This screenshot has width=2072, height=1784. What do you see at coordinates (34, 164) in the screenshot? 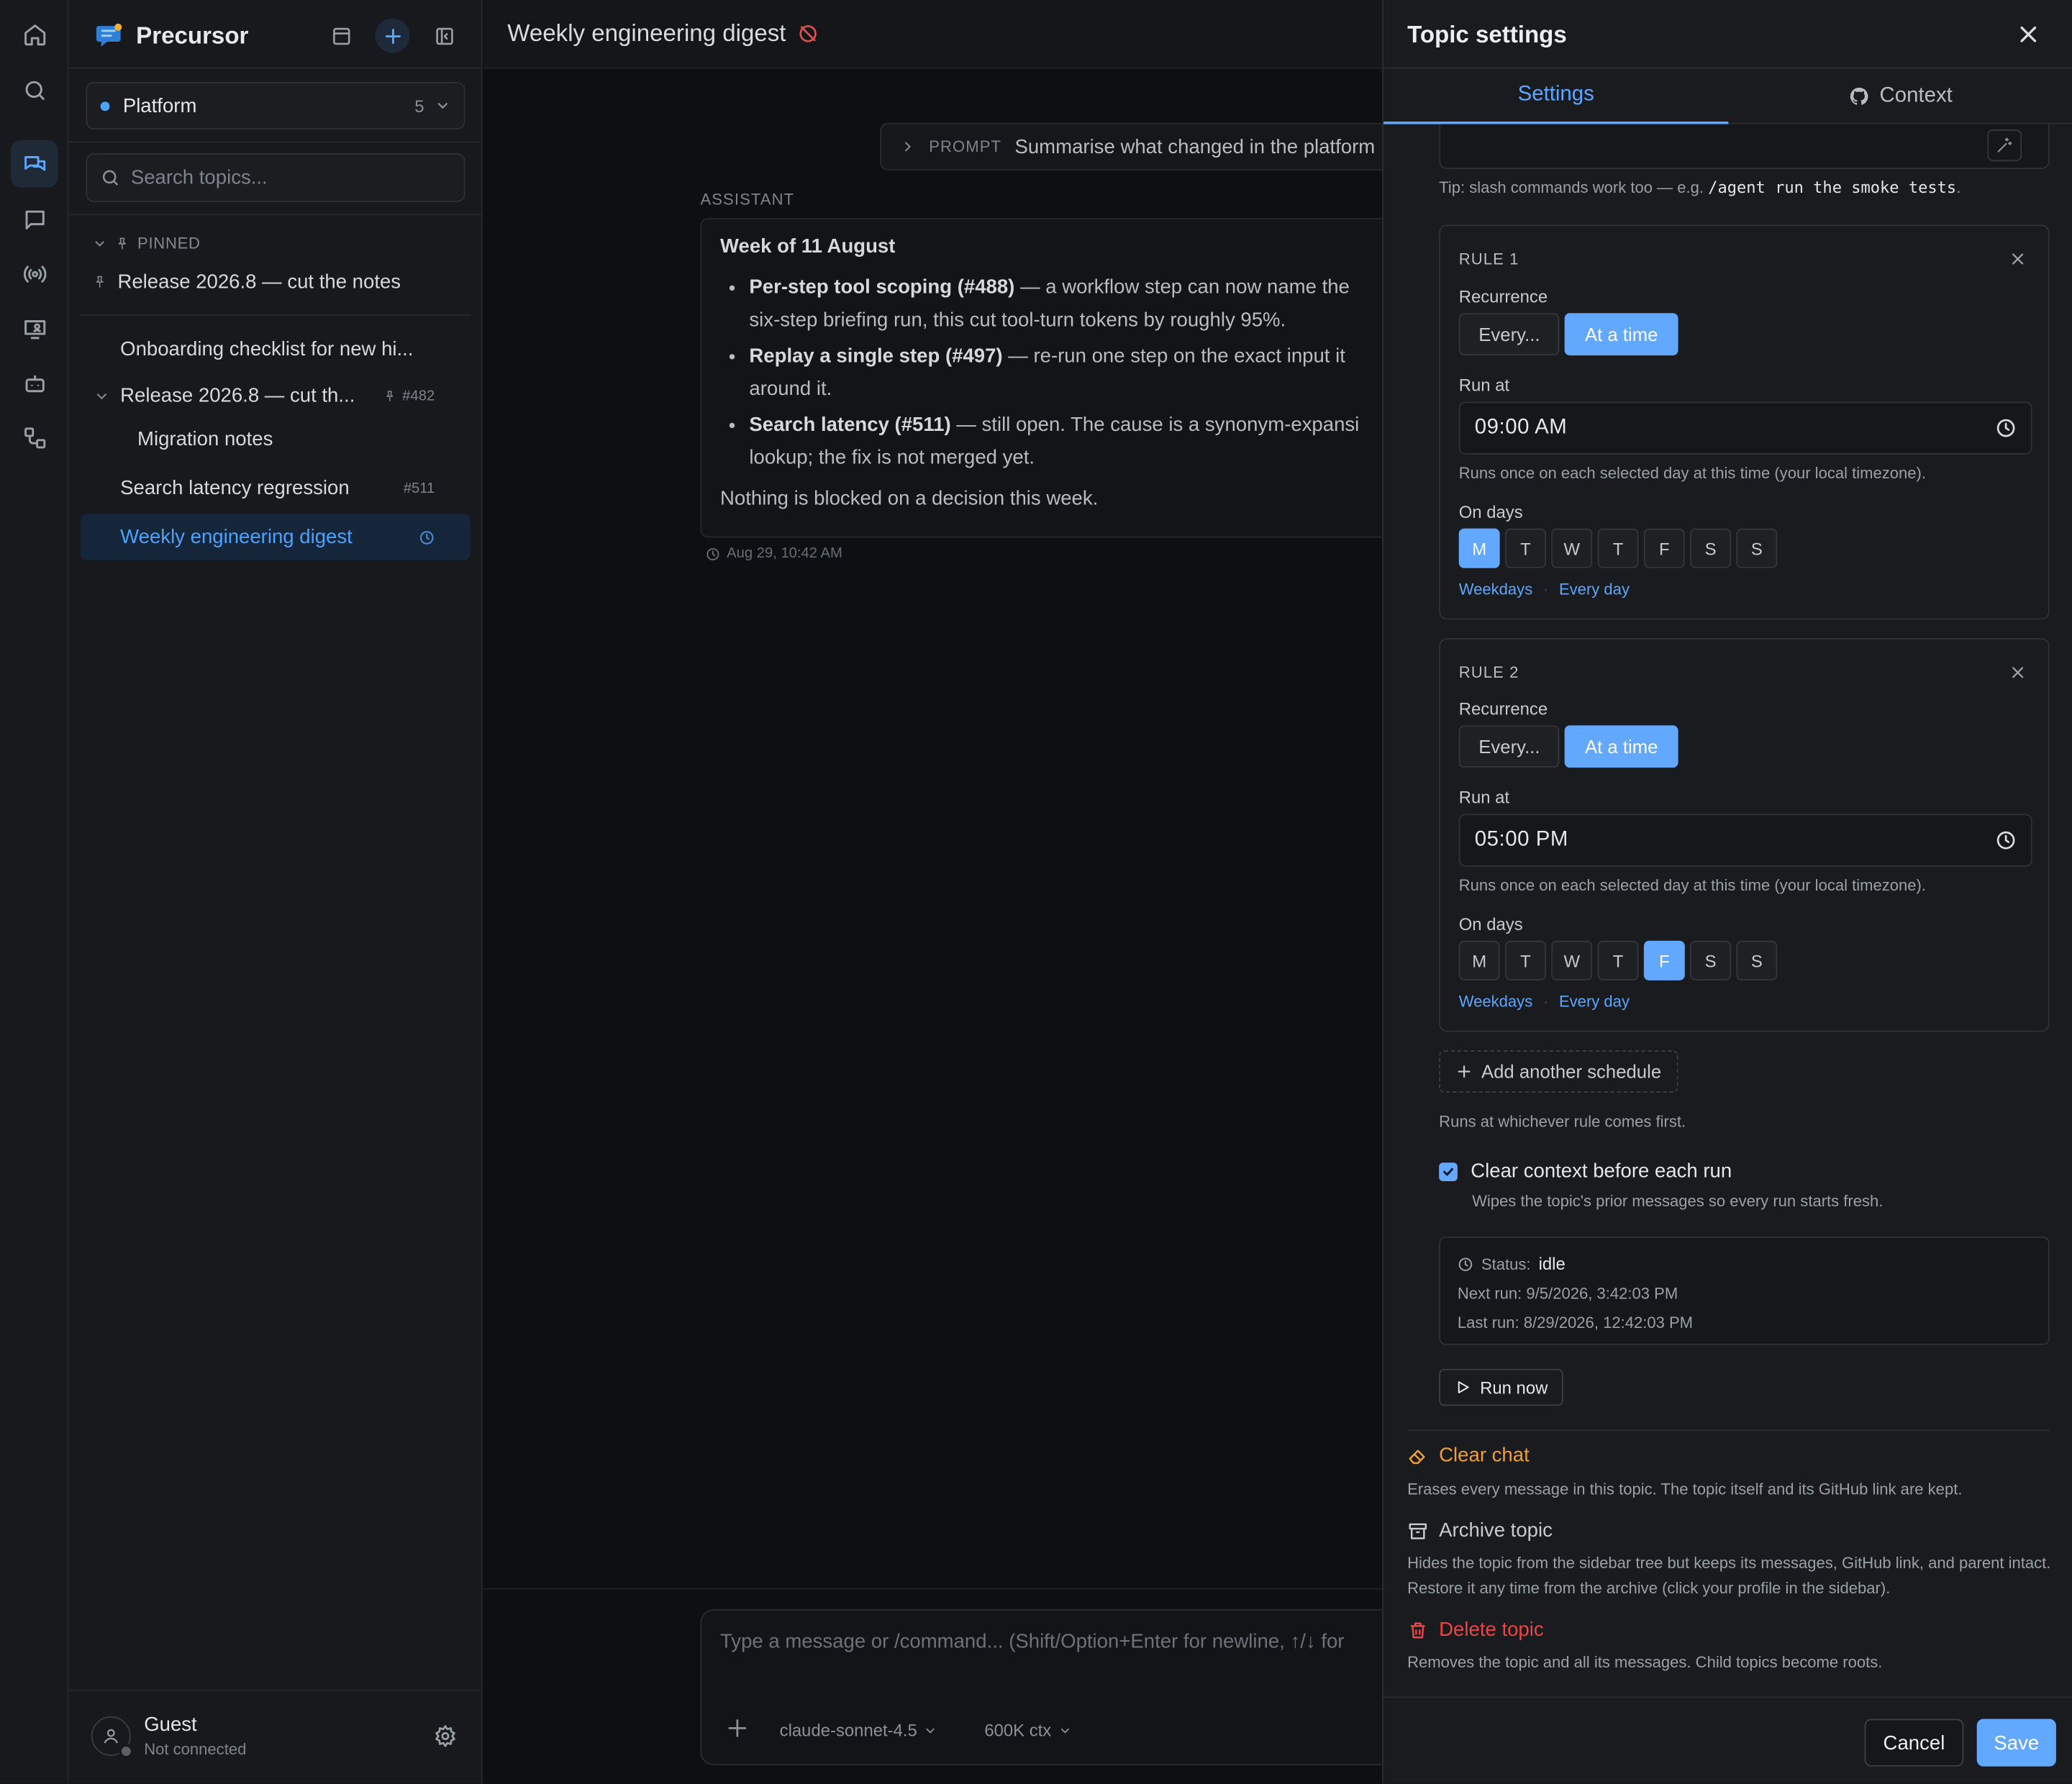
I see `chat-icon` at bounding box center [34, 164].